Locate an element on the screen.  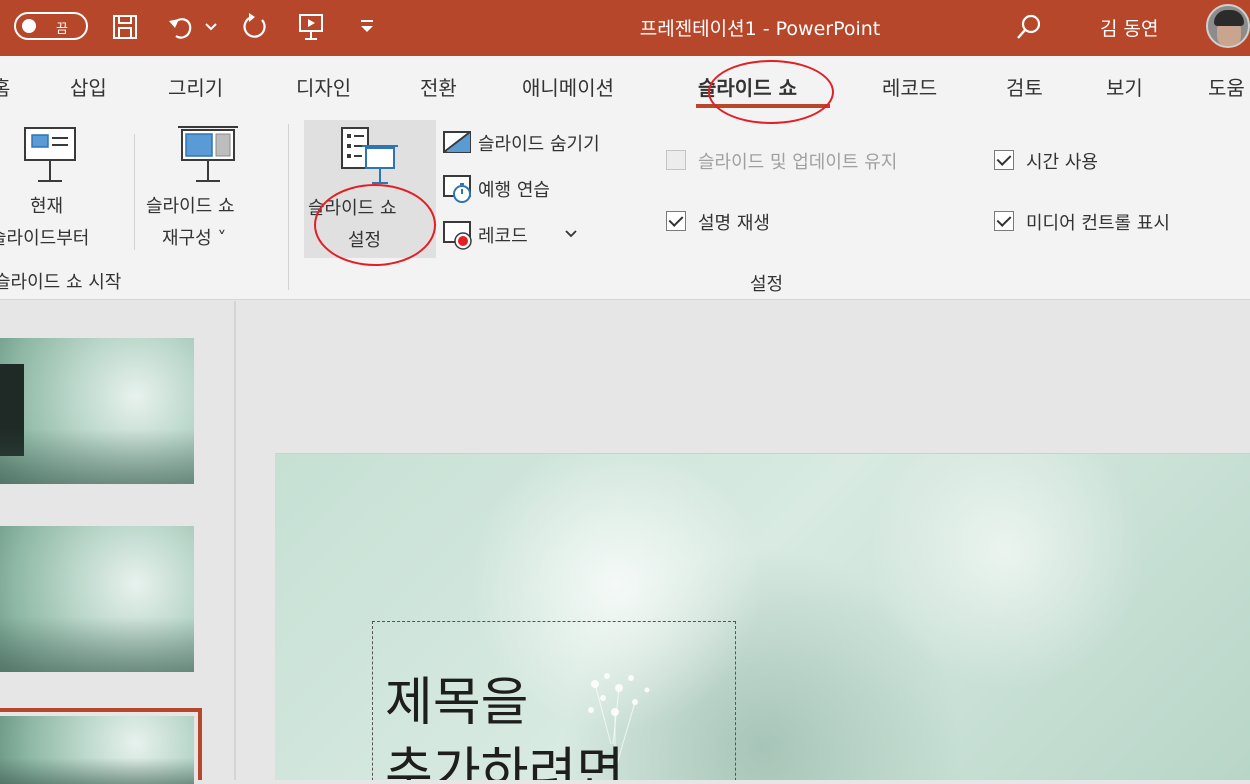
user-avatar is located at coordinates (1228, 26).